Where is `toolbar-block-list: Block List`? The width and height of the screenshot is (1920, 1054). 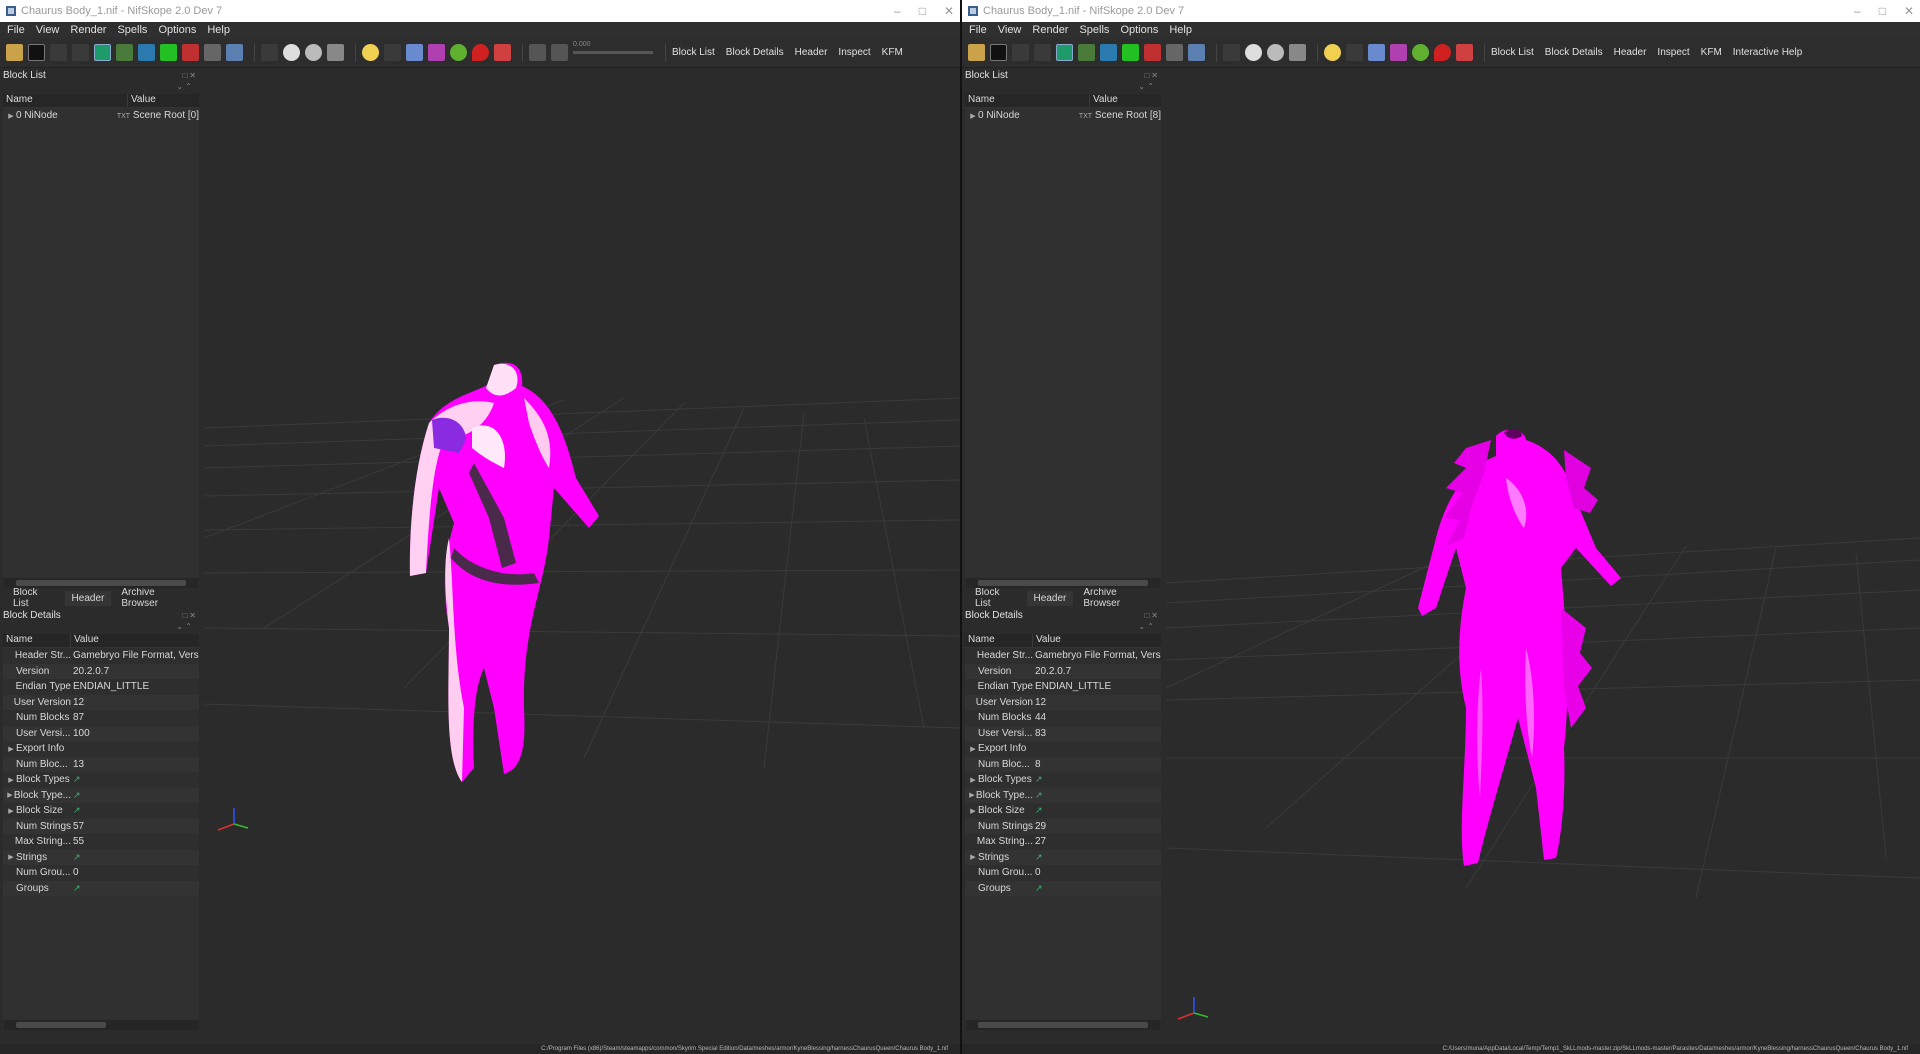
toolbar-block-list: Block List is located at coordinates (693, 52).